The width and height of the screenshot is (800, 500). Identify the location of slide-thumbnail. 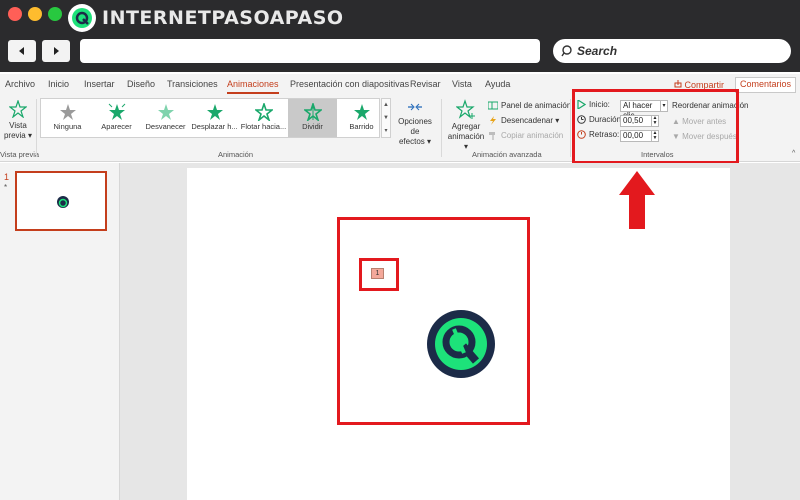
(61, 201).